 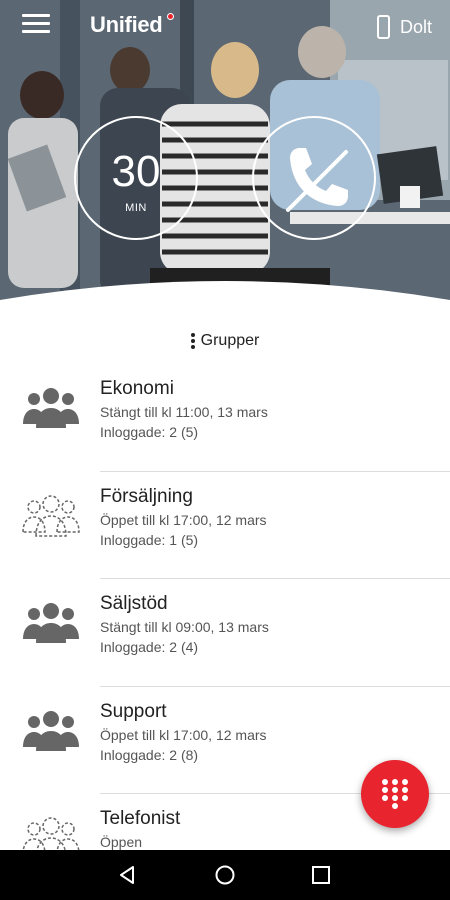 I want to click on dialpad-button, so click(x=395, y=794).